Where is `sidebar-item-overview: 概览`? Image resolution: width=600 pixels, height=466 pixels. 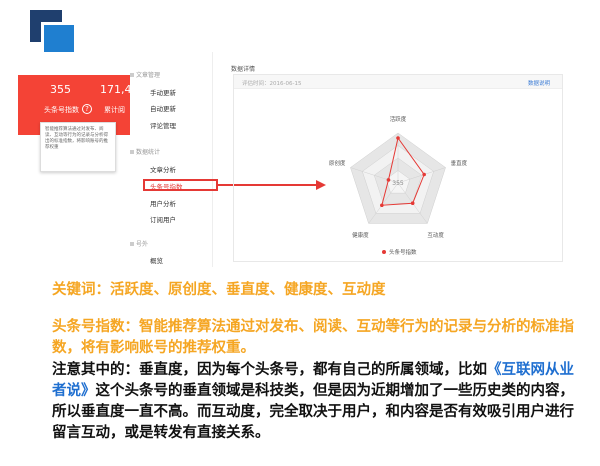 sidebar-item-overview: 概览 is located at coordinates (156, 260).